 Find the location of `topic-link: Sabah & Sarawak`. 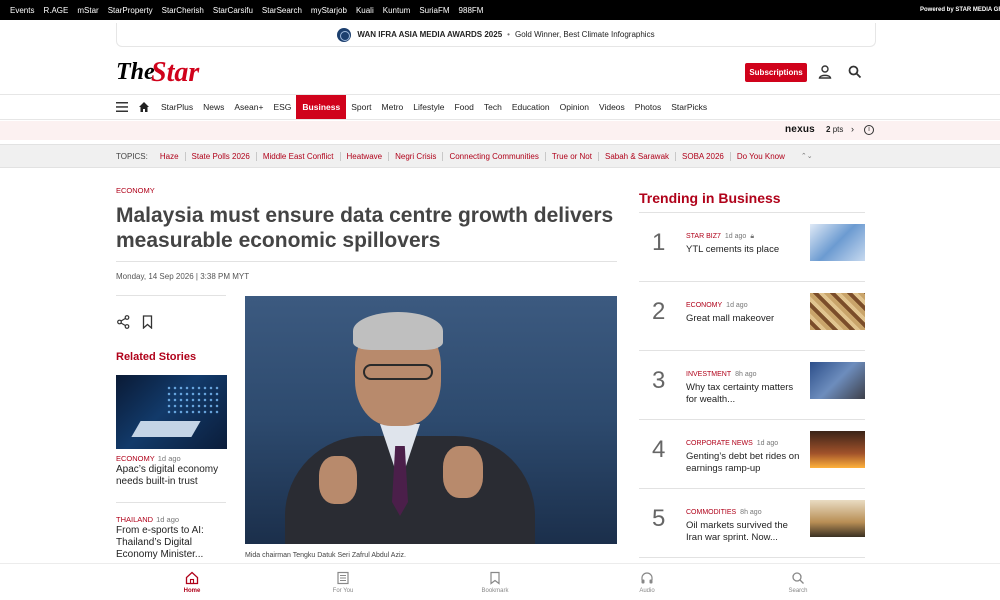

topic-link: Sabah & Sarawak is located at coordinates (638, 156).